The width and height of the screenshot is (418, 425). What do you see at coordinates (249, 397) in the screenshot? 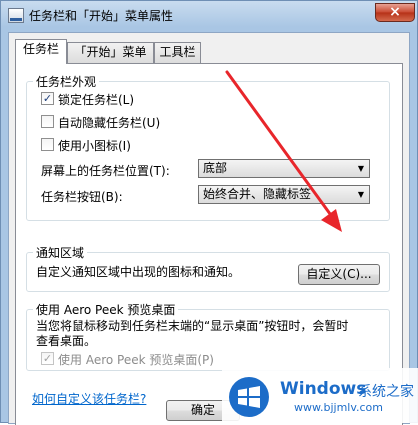
I see `windows-logo-icon` at bounding box center [249, 397].